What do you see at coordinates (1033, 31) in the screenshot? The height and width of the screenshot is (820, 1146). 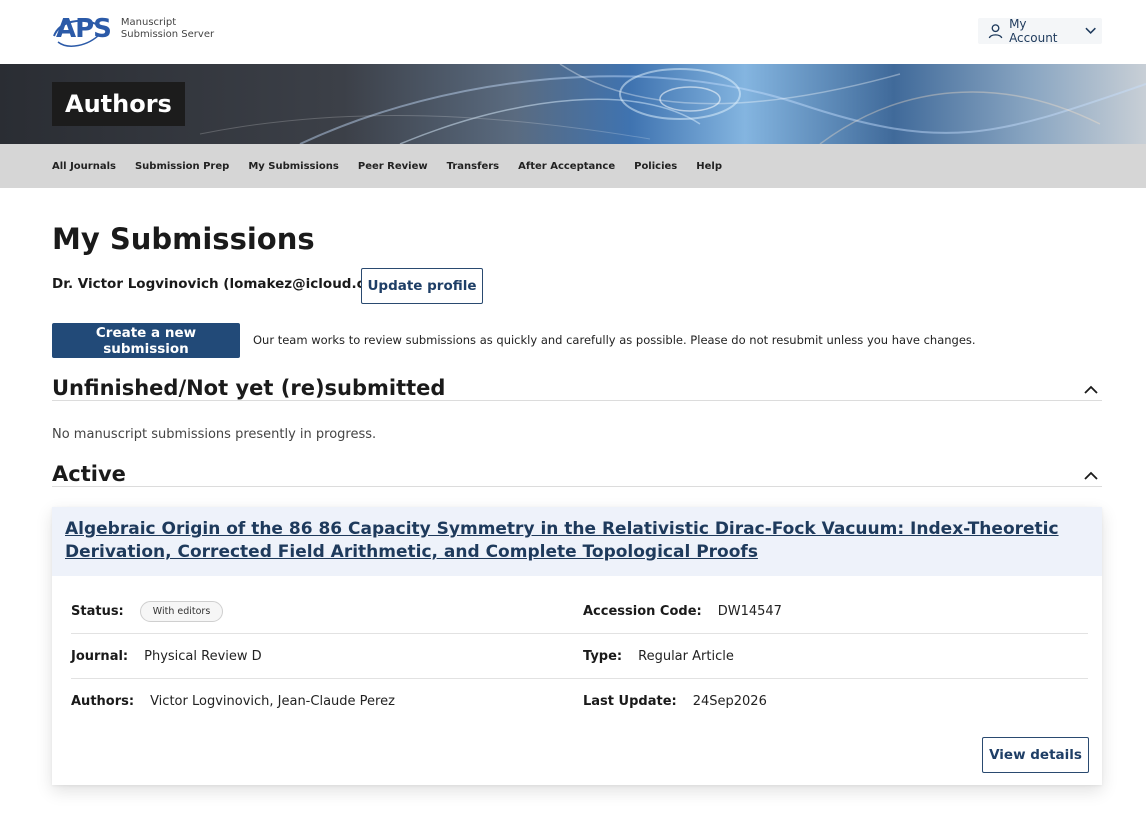 I see `my-account-label: My Account` at bounding box center [1033, 31].